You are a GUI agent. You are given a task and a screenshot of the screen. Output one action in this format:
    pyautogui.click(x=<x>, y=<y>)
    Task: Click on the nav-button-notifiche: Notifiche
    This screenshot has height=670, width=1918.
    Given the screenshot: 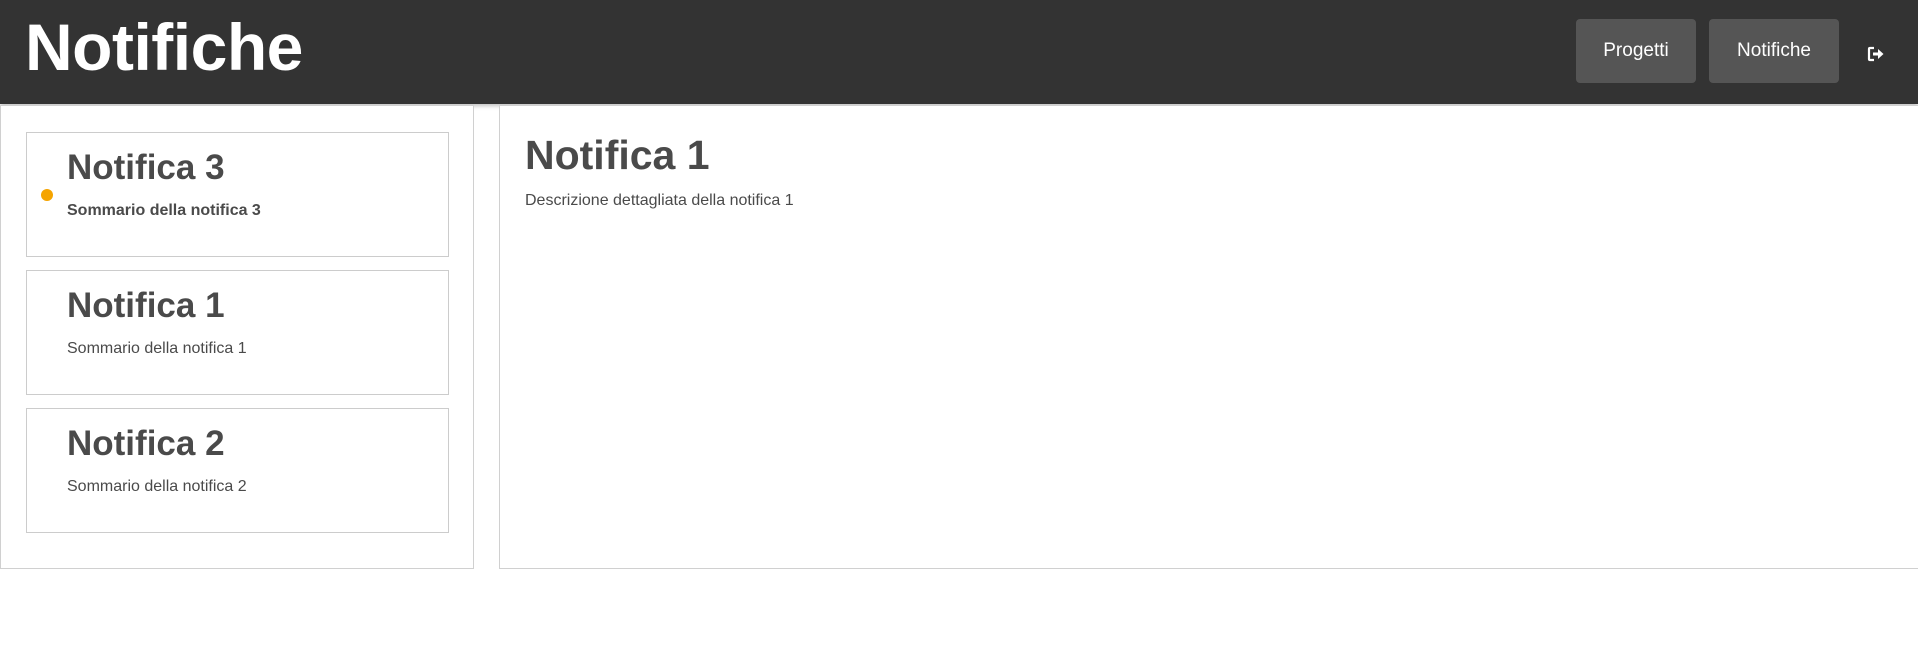 What is the action you would take?
    pyautogui.click(x=1774, y=51)
    